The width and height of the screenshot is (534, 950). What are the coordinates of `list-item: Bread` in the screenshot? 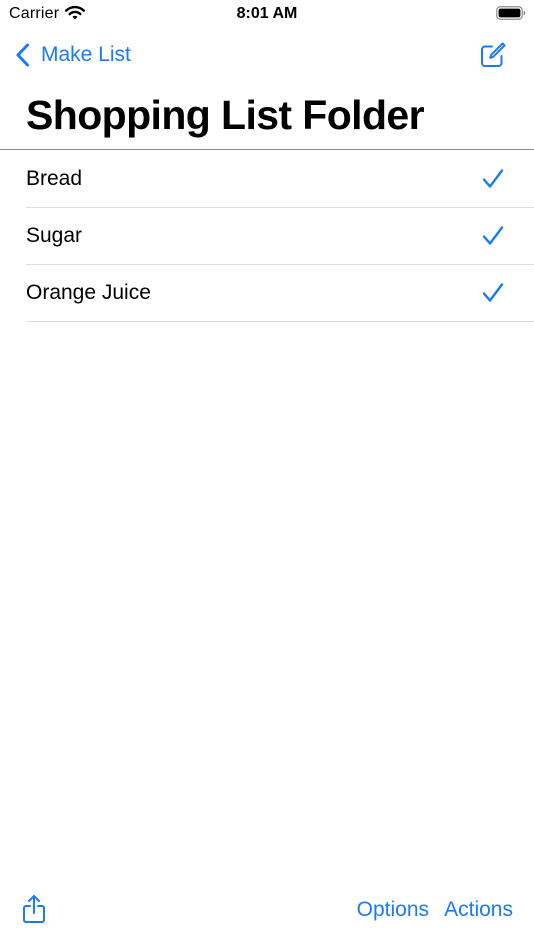 It's located at (280, 179).